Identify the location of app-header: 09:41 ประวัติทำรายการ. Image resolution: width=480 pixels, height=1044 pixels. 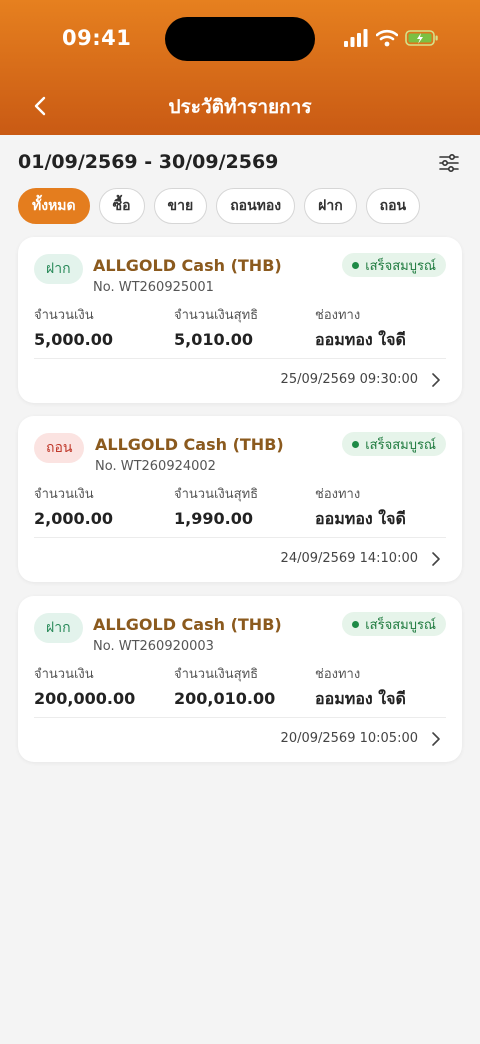
(240, 67).